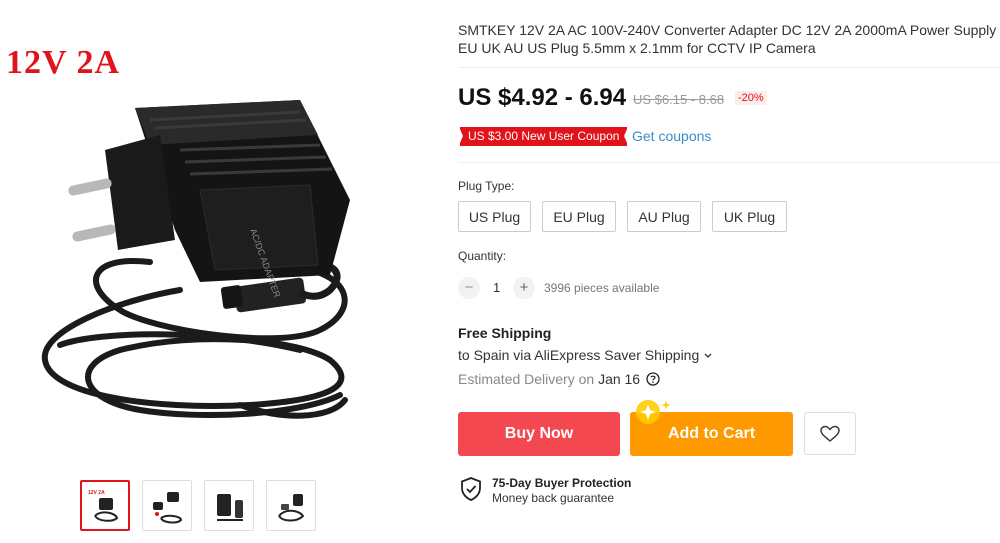 This screenshot has height=543, width=1000. I want to click on original-price: US $6.15 - 8.68, so click(679, 99).